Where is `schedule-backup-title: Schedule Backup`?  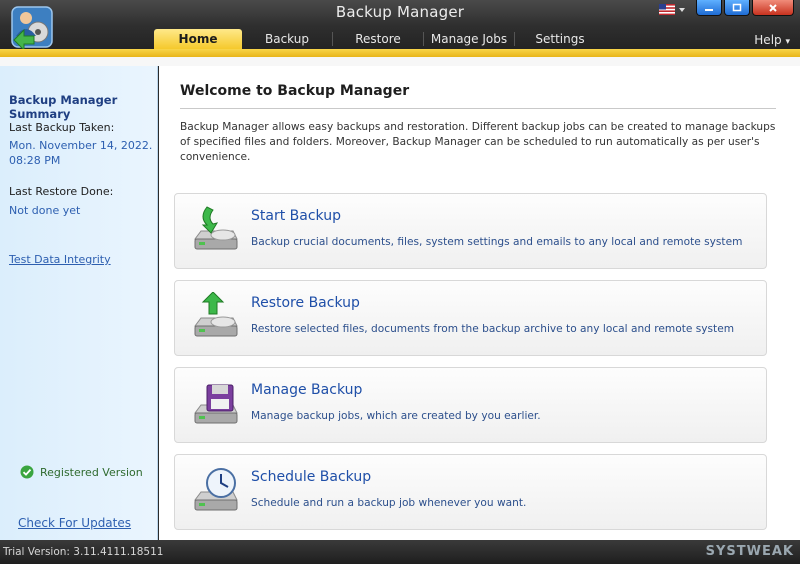 schedule-backup-title: Schedule Backup is located at coordinates (311, 477).